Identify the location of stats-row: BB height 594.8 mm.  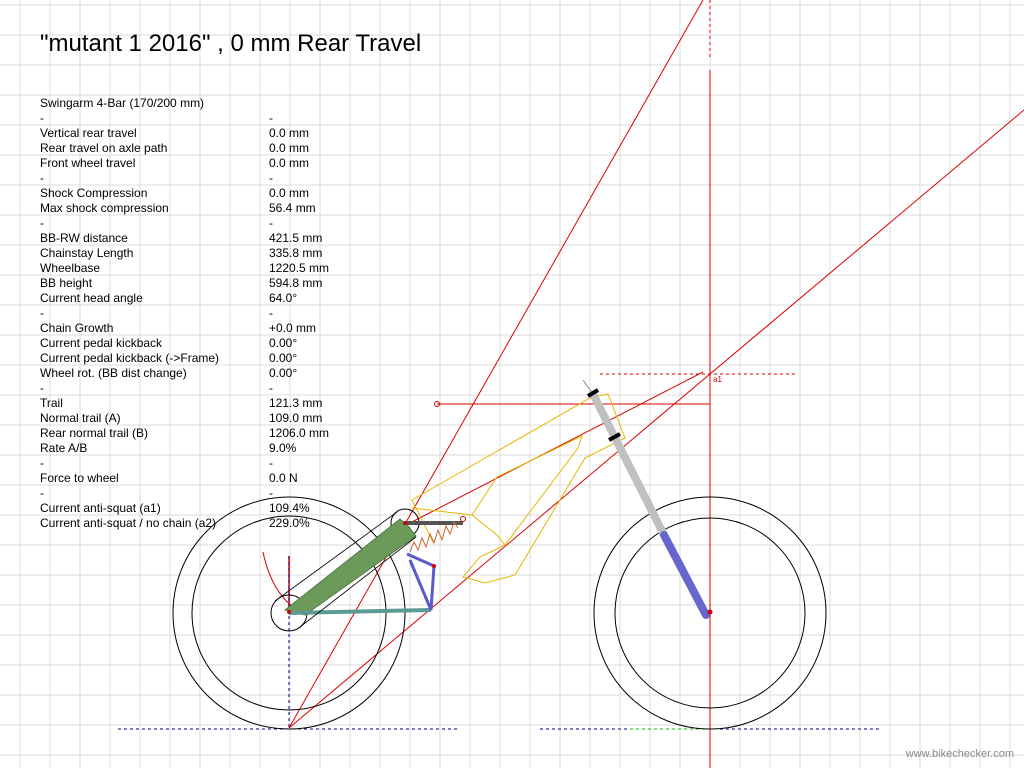
(200, 283).